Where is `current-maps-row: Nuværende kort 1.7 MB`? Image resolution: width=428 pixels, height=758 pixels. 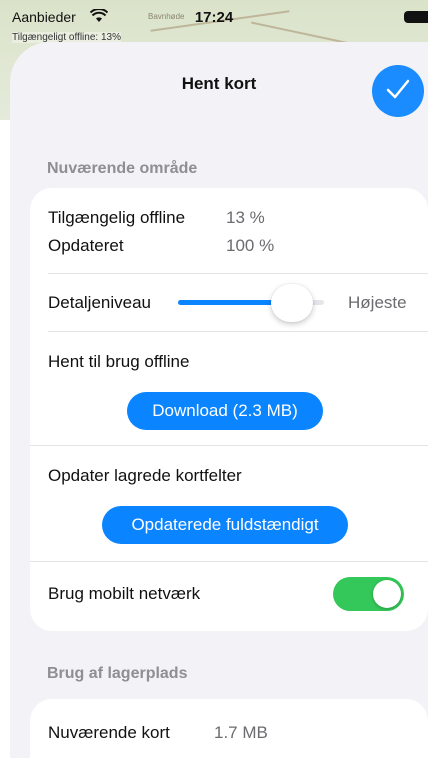 current-maps-row: Nuværende kort 1.7 MB is located at coordinates (229, 728).